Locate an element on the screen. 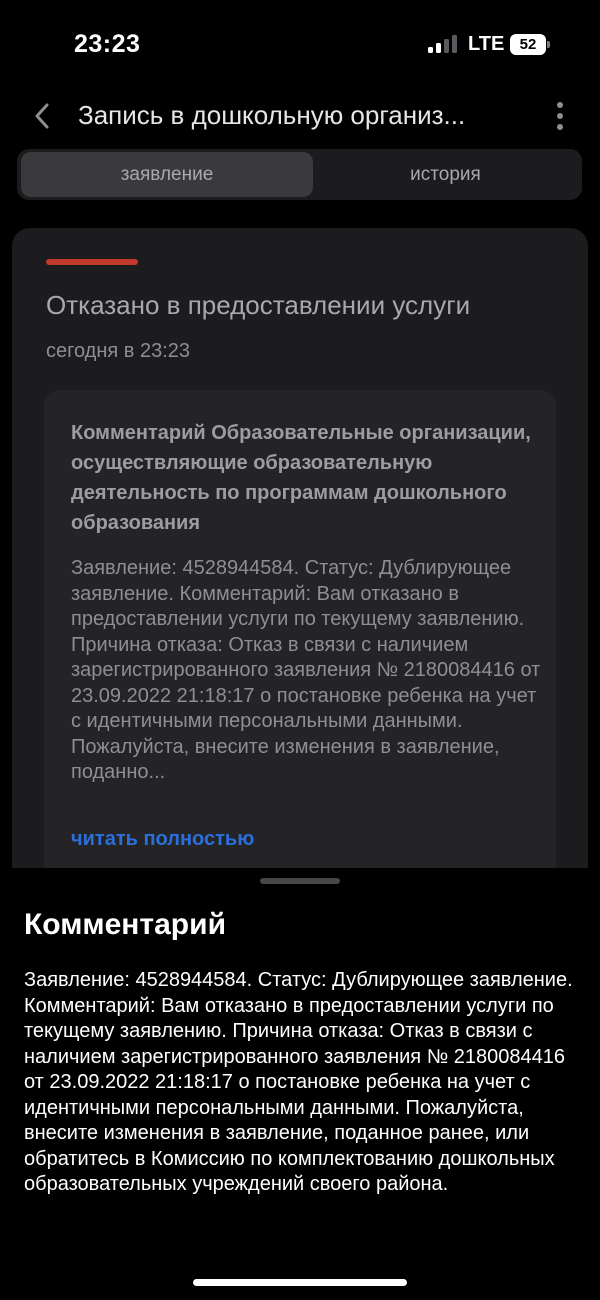 The image size is (600, 1300). read-more-link: читать полностью is located at coordinates (162, 839).